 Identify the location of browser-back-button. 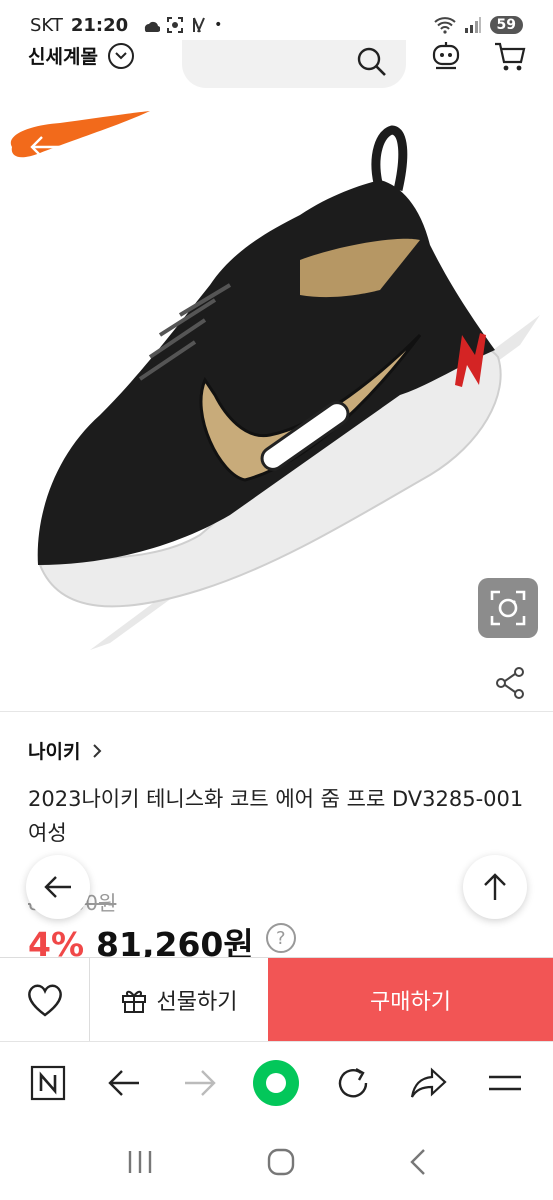
(124, 1083).